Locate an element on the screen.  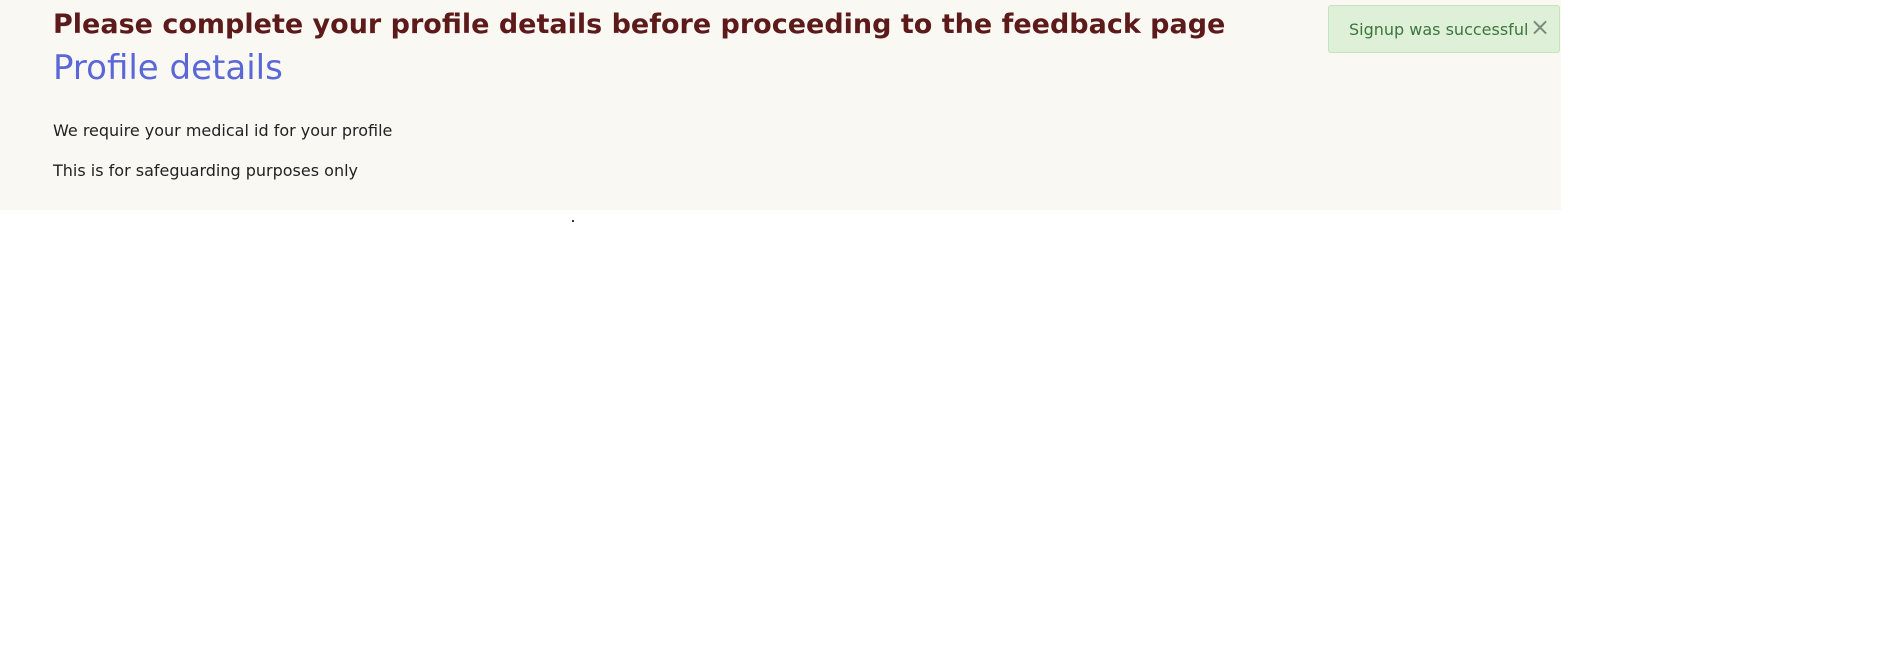
success-alert: Signup was successful × is located at coordinates (1444, 29).